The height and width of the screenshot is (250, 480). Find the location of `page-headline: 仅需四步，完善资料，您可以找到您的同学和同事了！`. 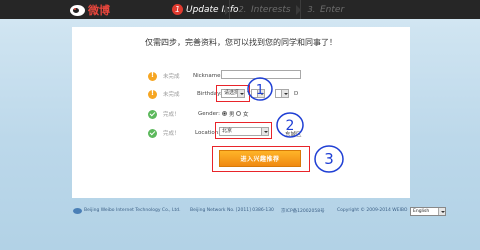

page-headline: 仅需四步，完善资料，您可以找到您的同学和同事了！ is located at coordinates (241, 42).